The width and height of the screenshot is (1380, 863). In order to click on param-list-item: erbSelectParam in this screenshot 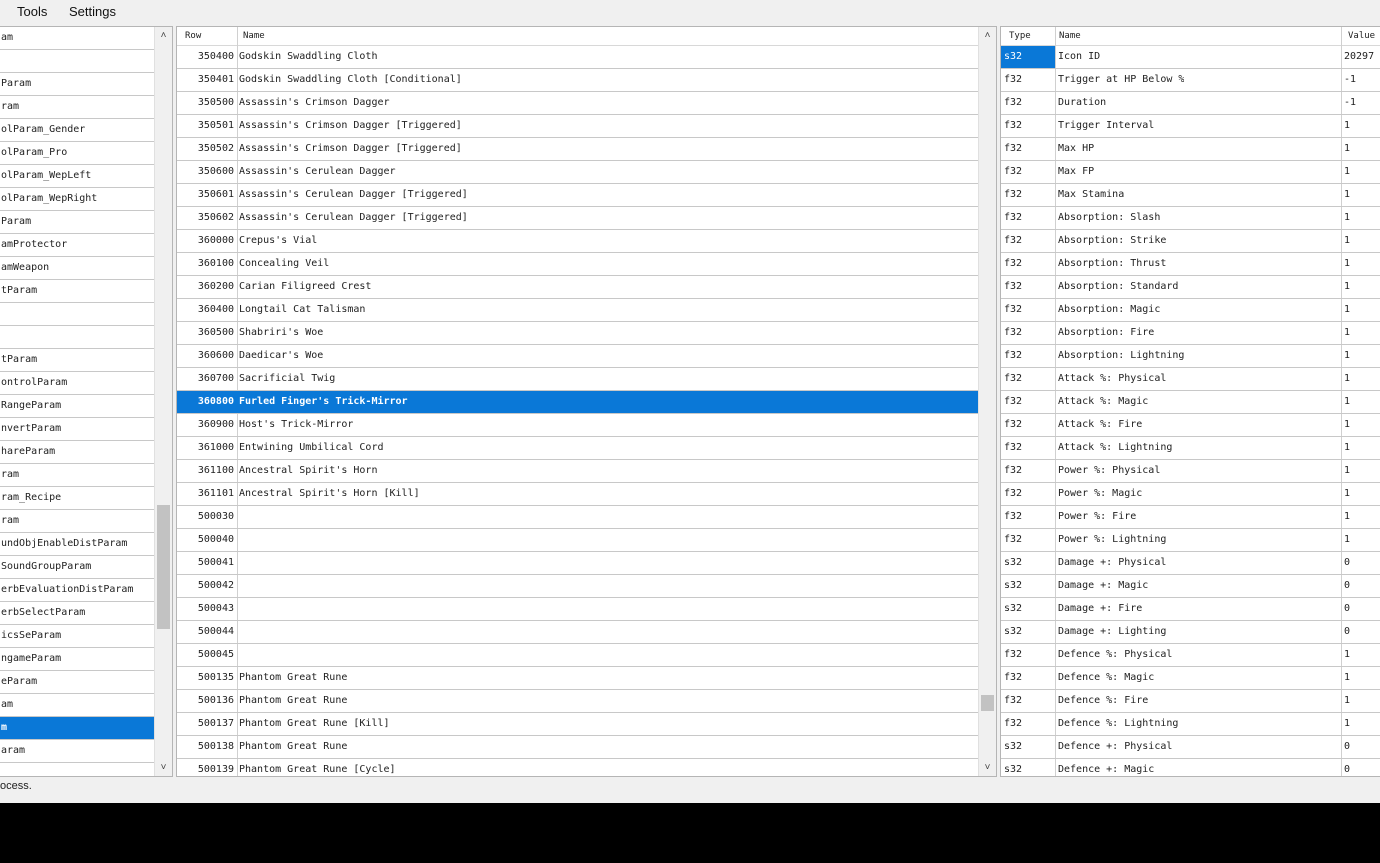, I will do `click(77, 613)`.